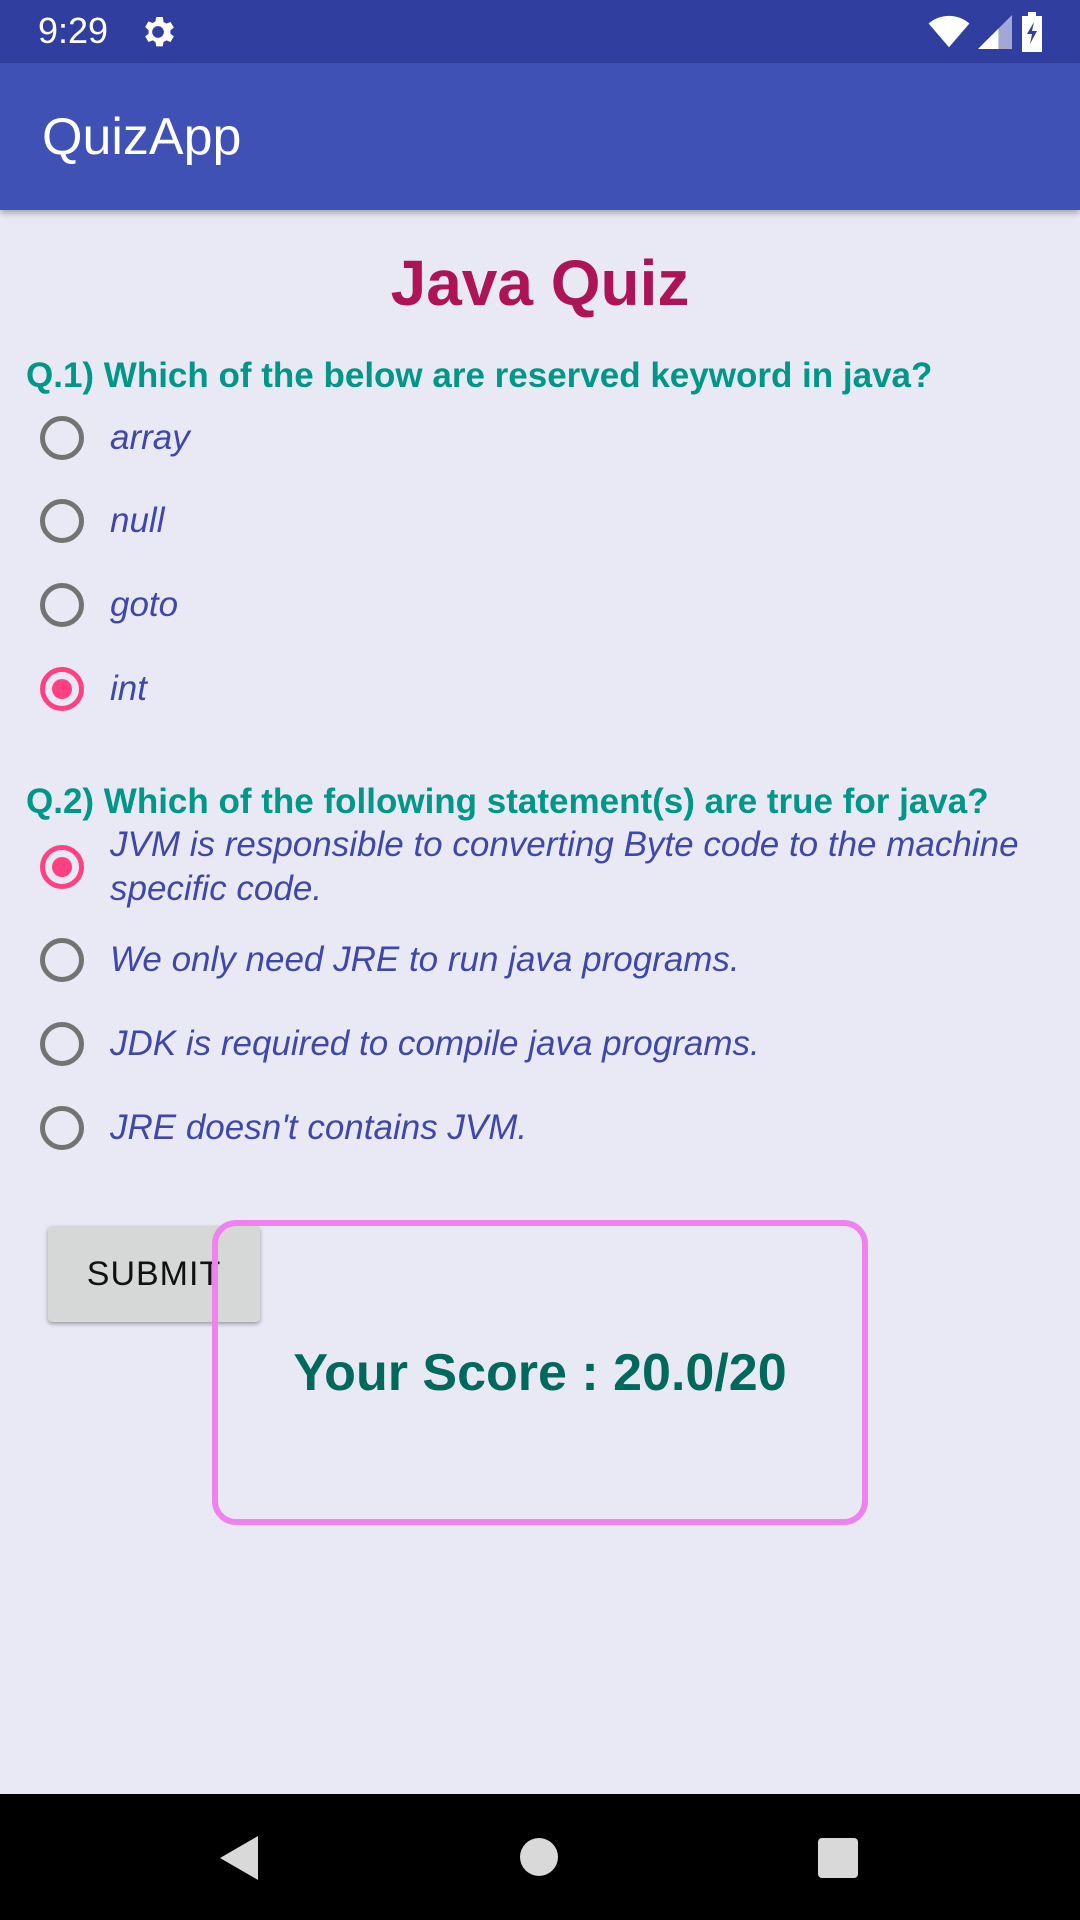 Image resolution: width=1080 pixels, height=1920 pixels. I want to click on app-bar: QuizApp, so click(540, 136).